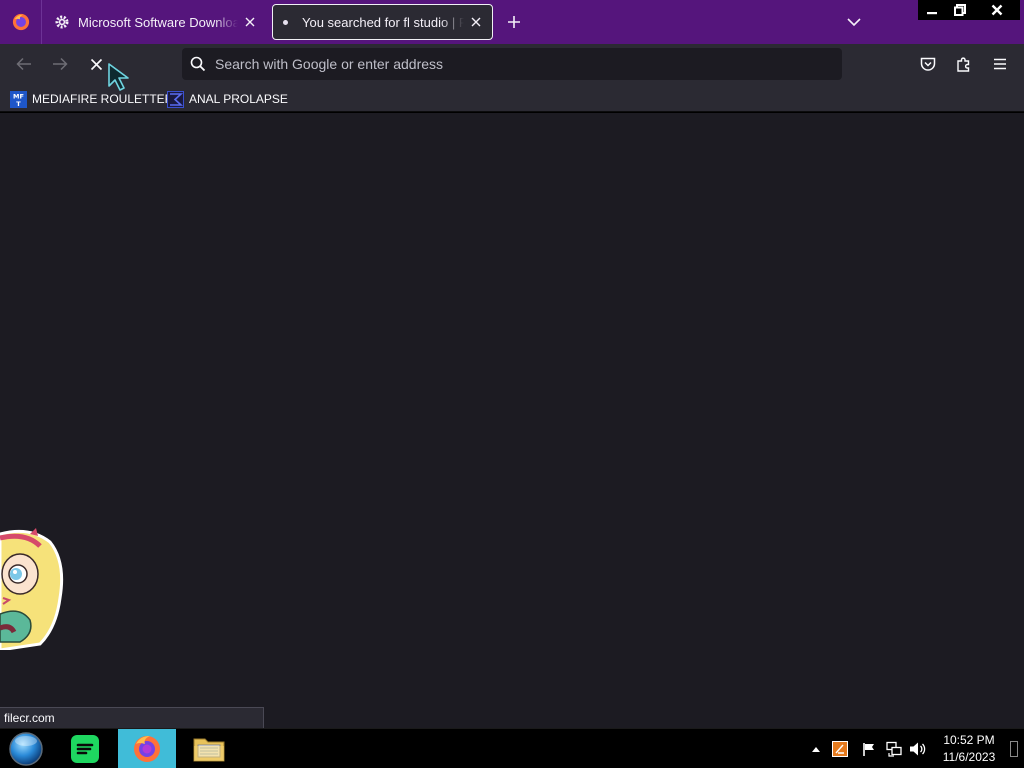  I want to click on stop-loading-button, so click(96, 64).